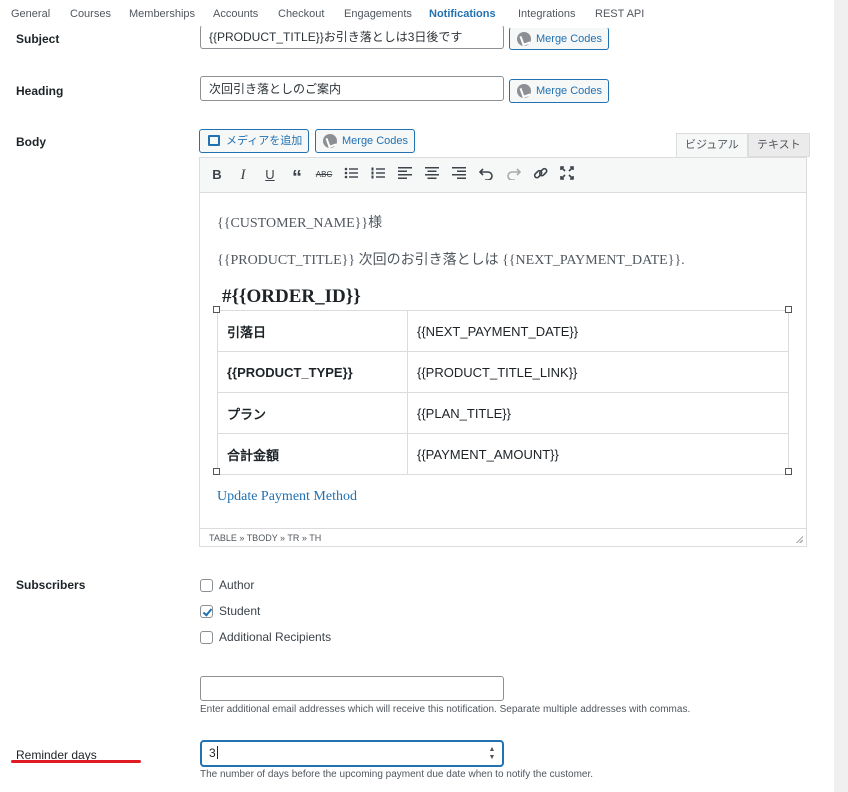  What do you see at coordinates (212, 753) in the screenshot?
I see `reminder-days-value: 3` at bounding box center [212, 753].